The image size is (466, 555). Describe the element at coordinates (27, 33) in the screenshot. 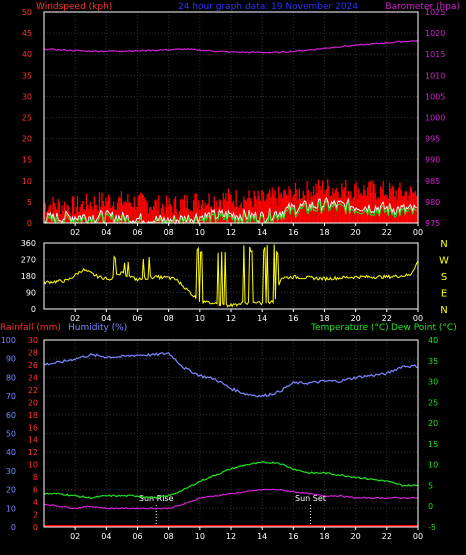

I see `windspeed-tick-label: 45` at that location.